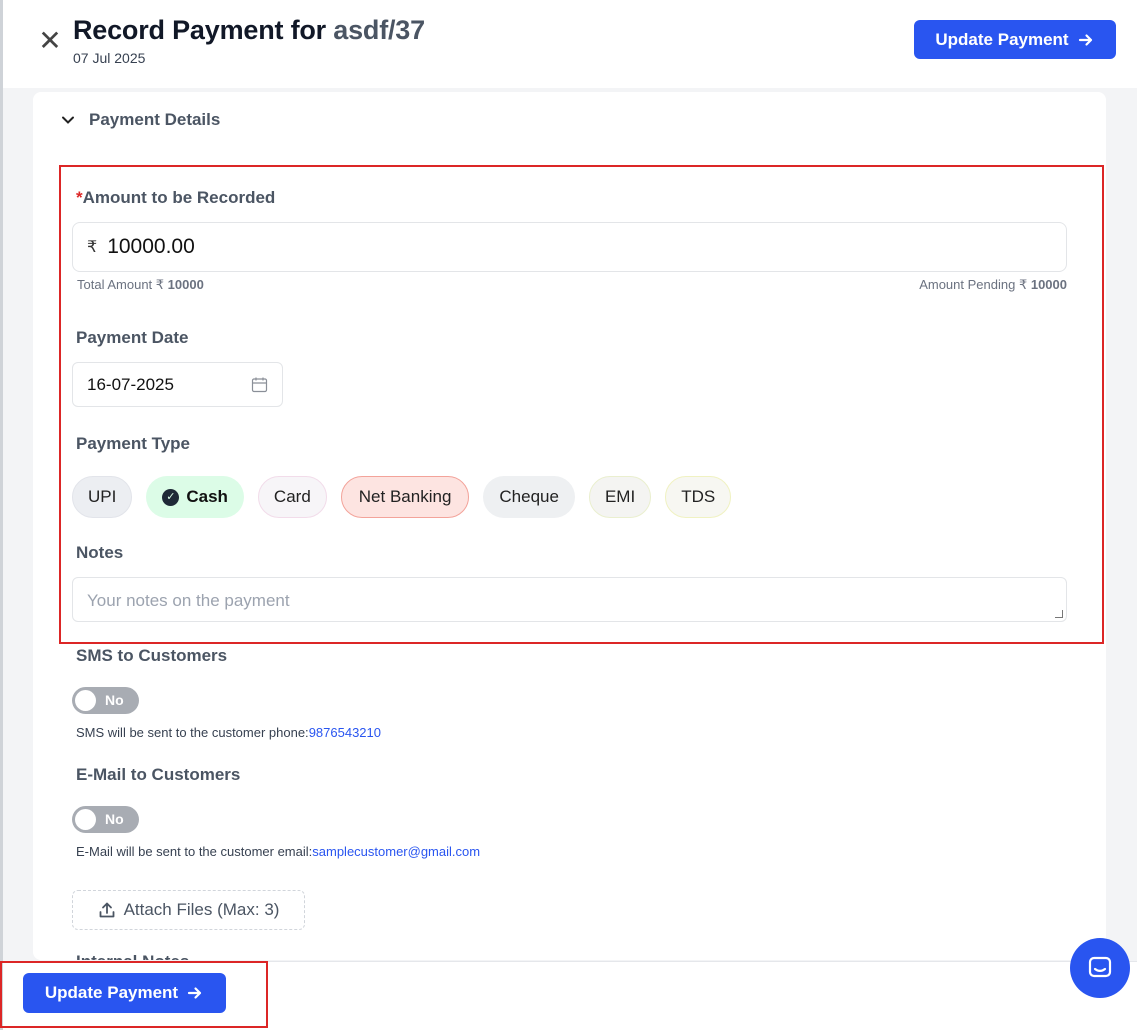  What do you see at coordinates (188, 600) in the screenshot?
I see `notes-placeholder: Your notes on the payment` at bounding box center [188, 600].